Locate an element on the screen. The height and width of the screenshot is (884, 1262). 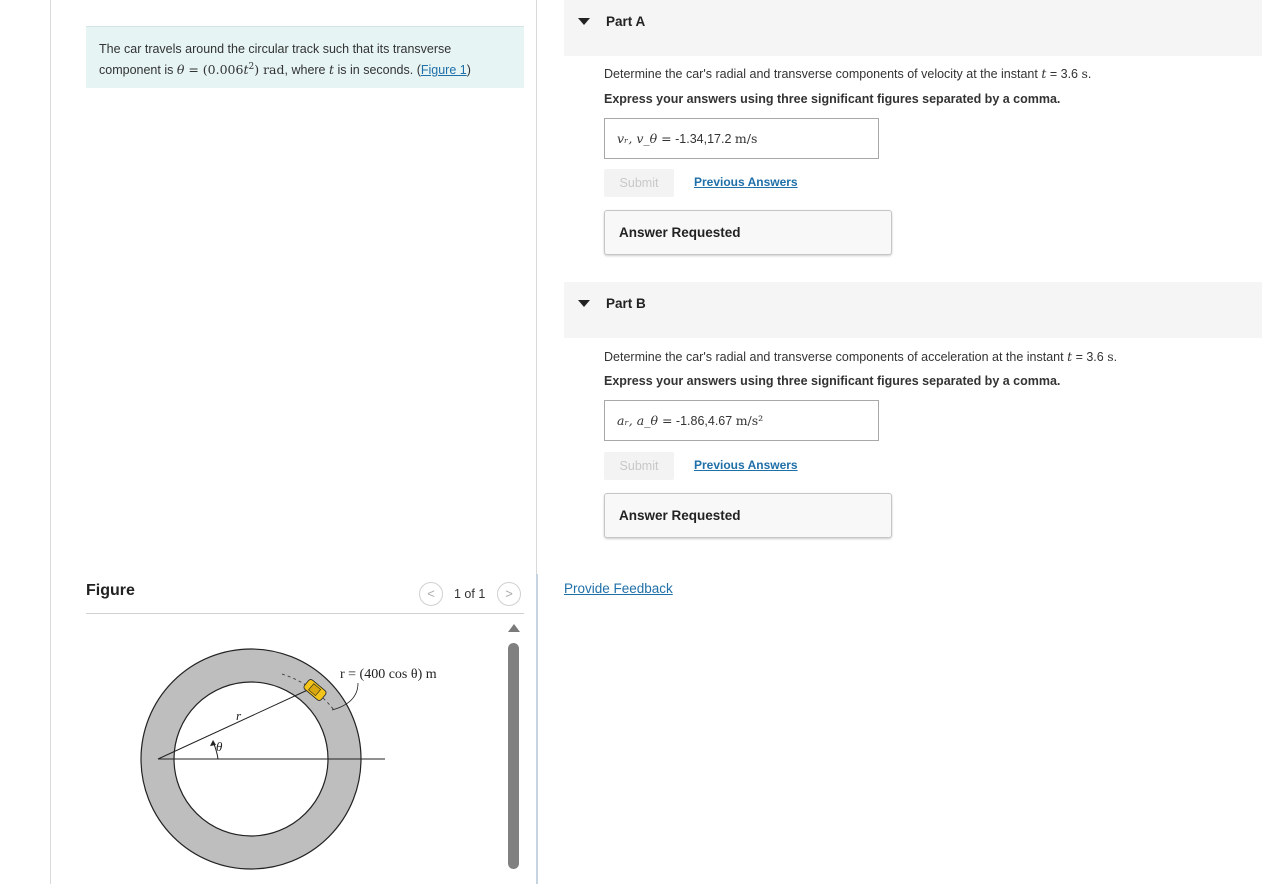
part-b-title: Part B is located at coordinates (626, 303).